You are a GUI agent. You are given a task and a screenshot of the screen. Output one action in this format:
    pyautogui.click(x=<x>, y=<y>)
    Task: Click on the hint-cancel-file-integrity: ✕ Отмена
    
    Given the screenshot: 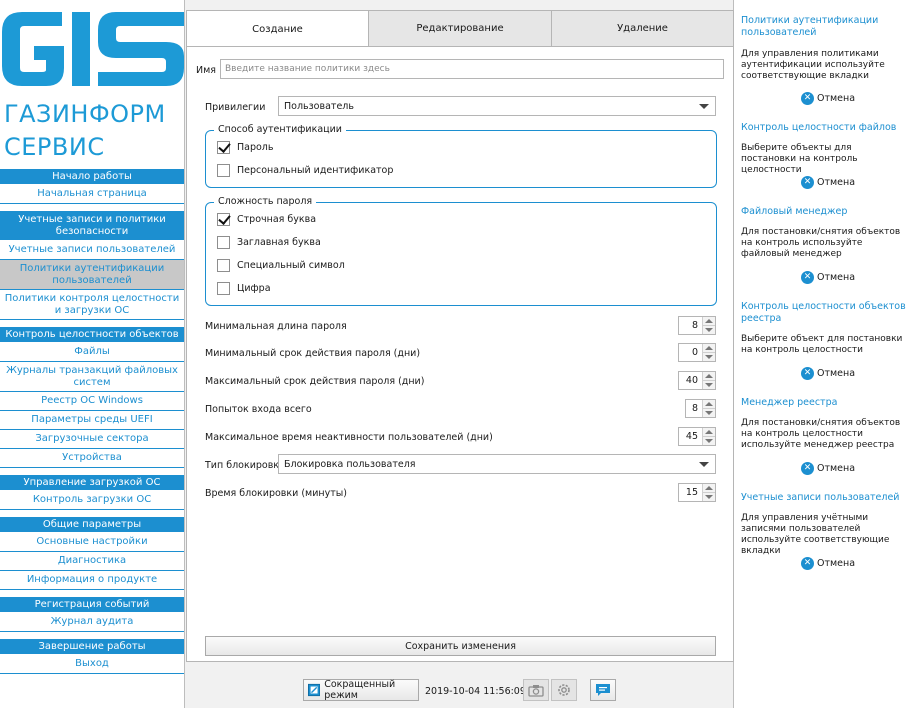 What is the action you would take?
    pyautogui.click(x=828, y=182)
    